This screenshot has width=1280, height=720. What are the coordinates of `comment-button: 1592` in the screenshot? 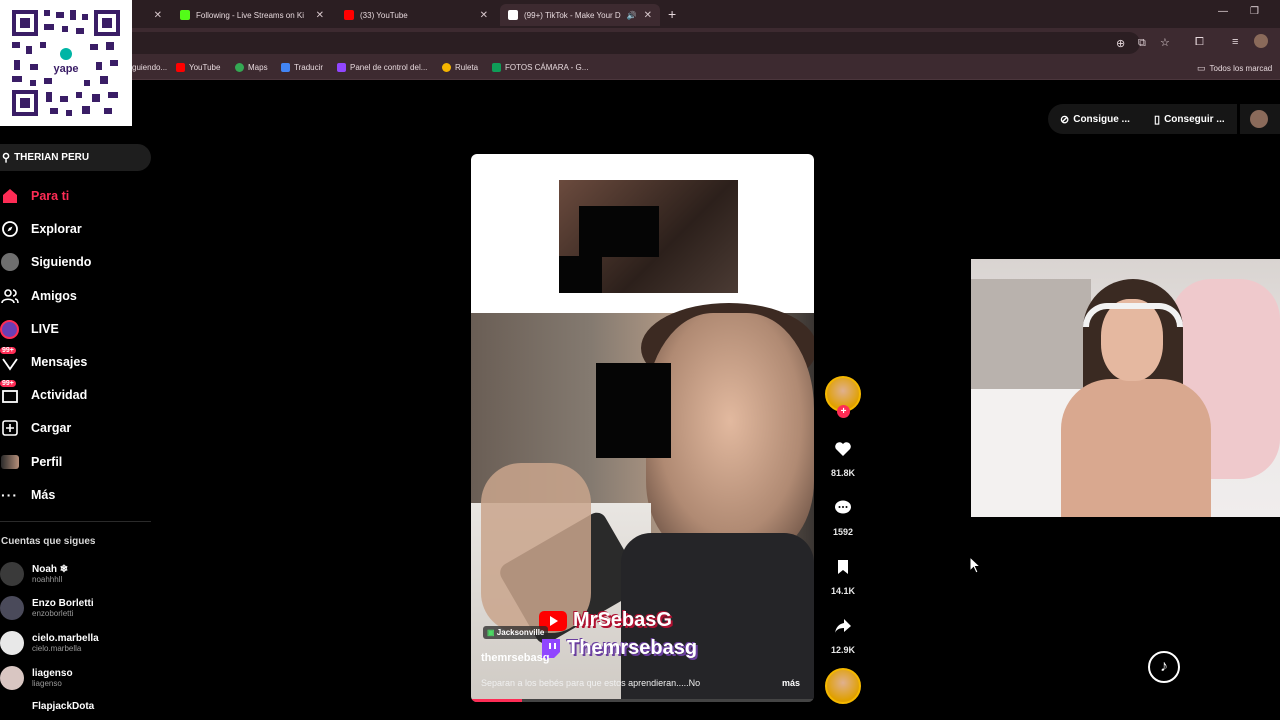 It's located at (843, 515).